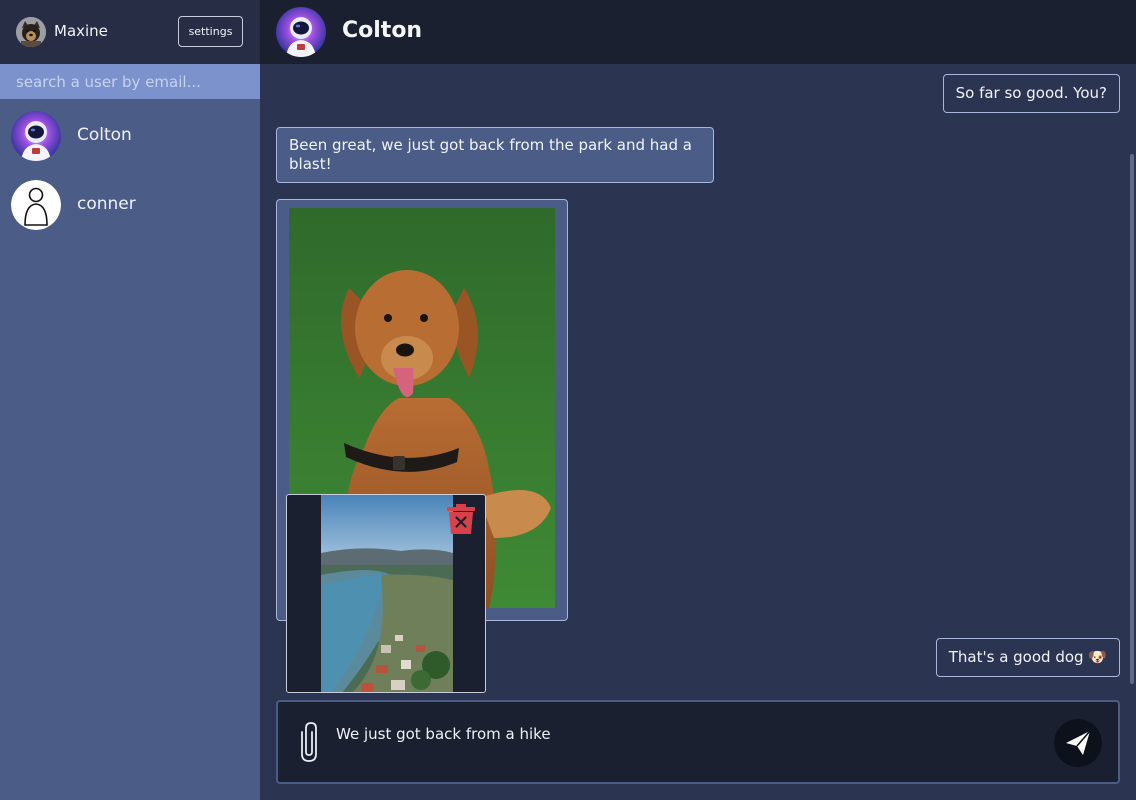 This screenshot has height=800, width=1136. I want to click on message-outgoing: That's a good dog 🐶, so click(1027, 657).